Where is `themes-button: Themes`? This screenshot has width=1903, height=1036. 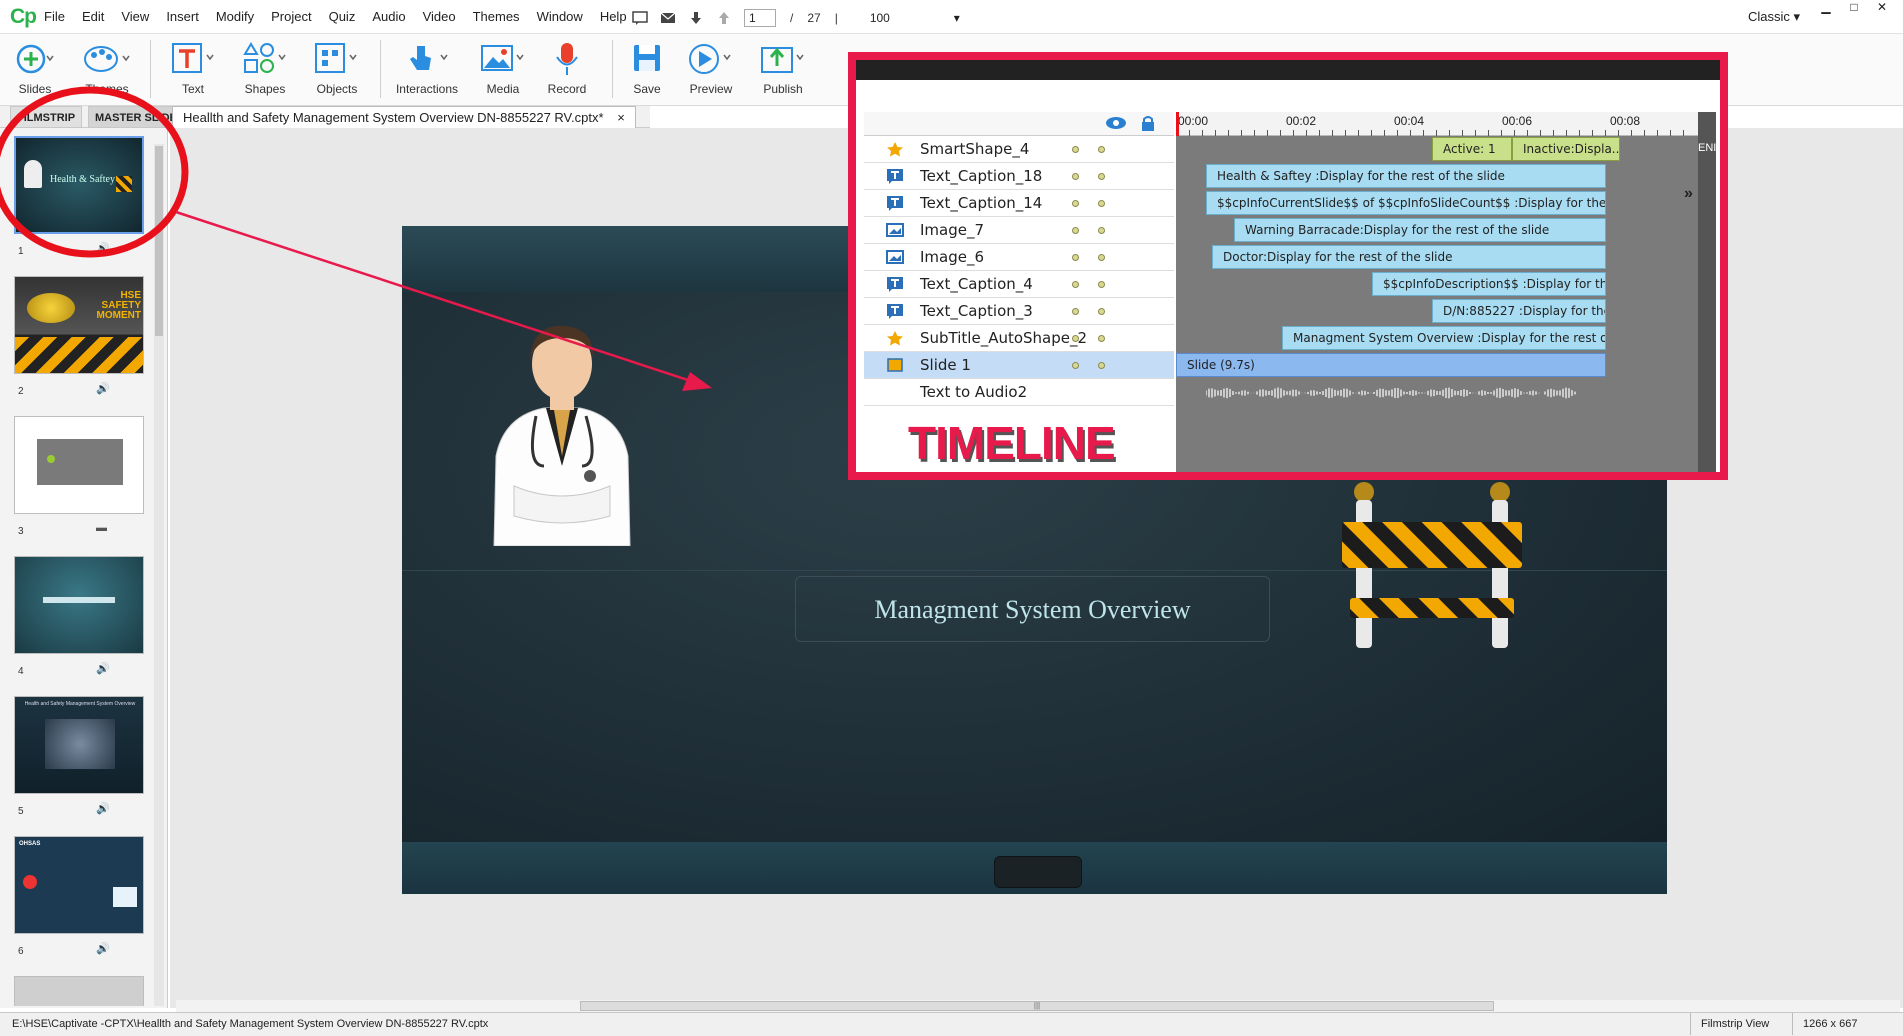
themes-button: Themes is located at coordinates (107, 68).